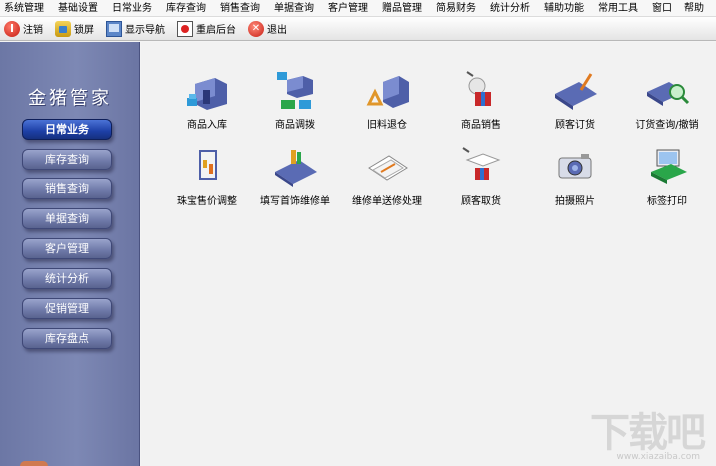 Image resolution: width=716 pixels, height=466 pixels. I want to click on exit-icon, so click(256, 28).